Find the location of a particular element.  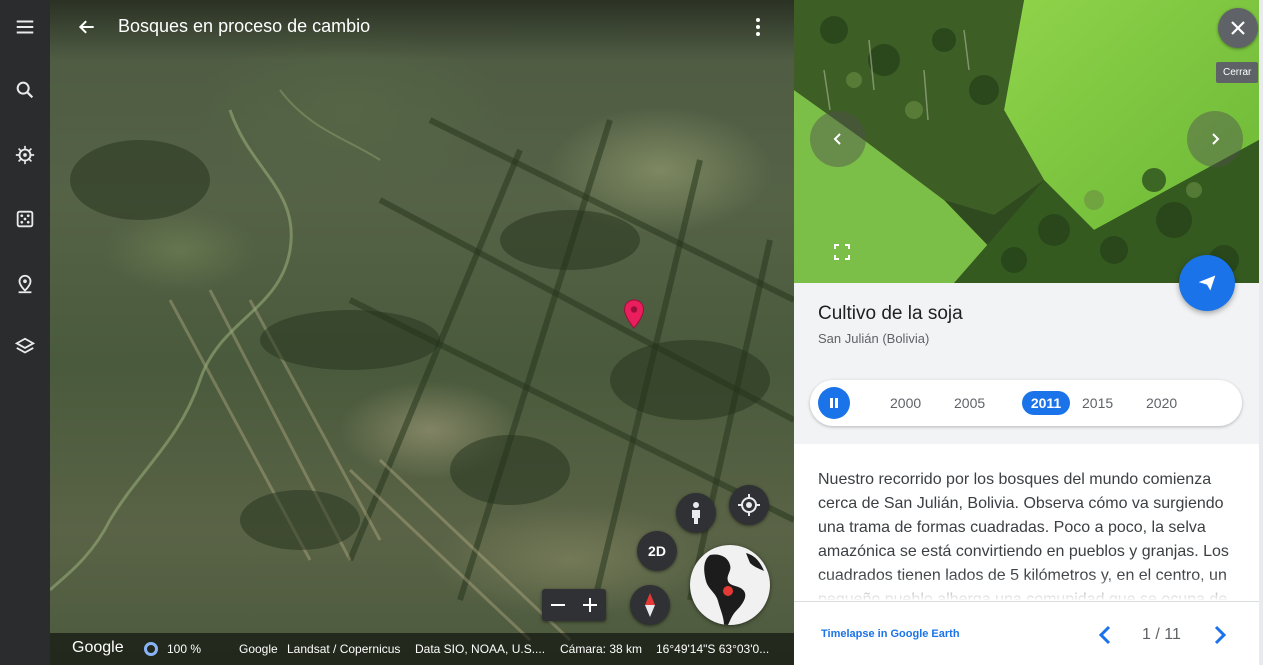

feeling-lucky-button is located at coordinates (25, 219).